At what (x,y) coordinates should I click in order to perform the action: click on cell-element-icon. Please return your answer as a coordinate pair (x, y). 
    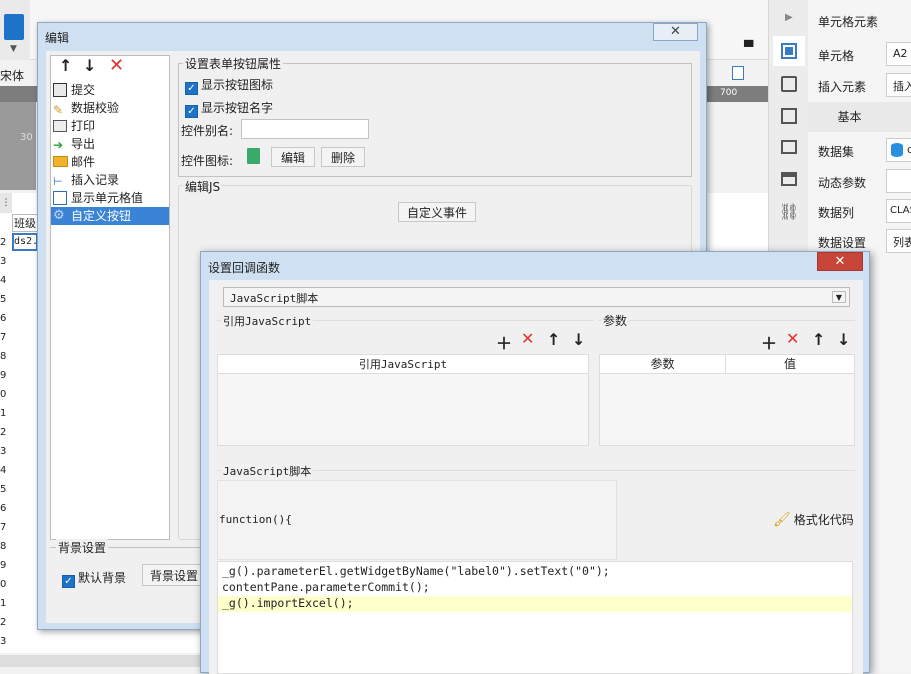
    Looking at the image, I should click on (789, 51).